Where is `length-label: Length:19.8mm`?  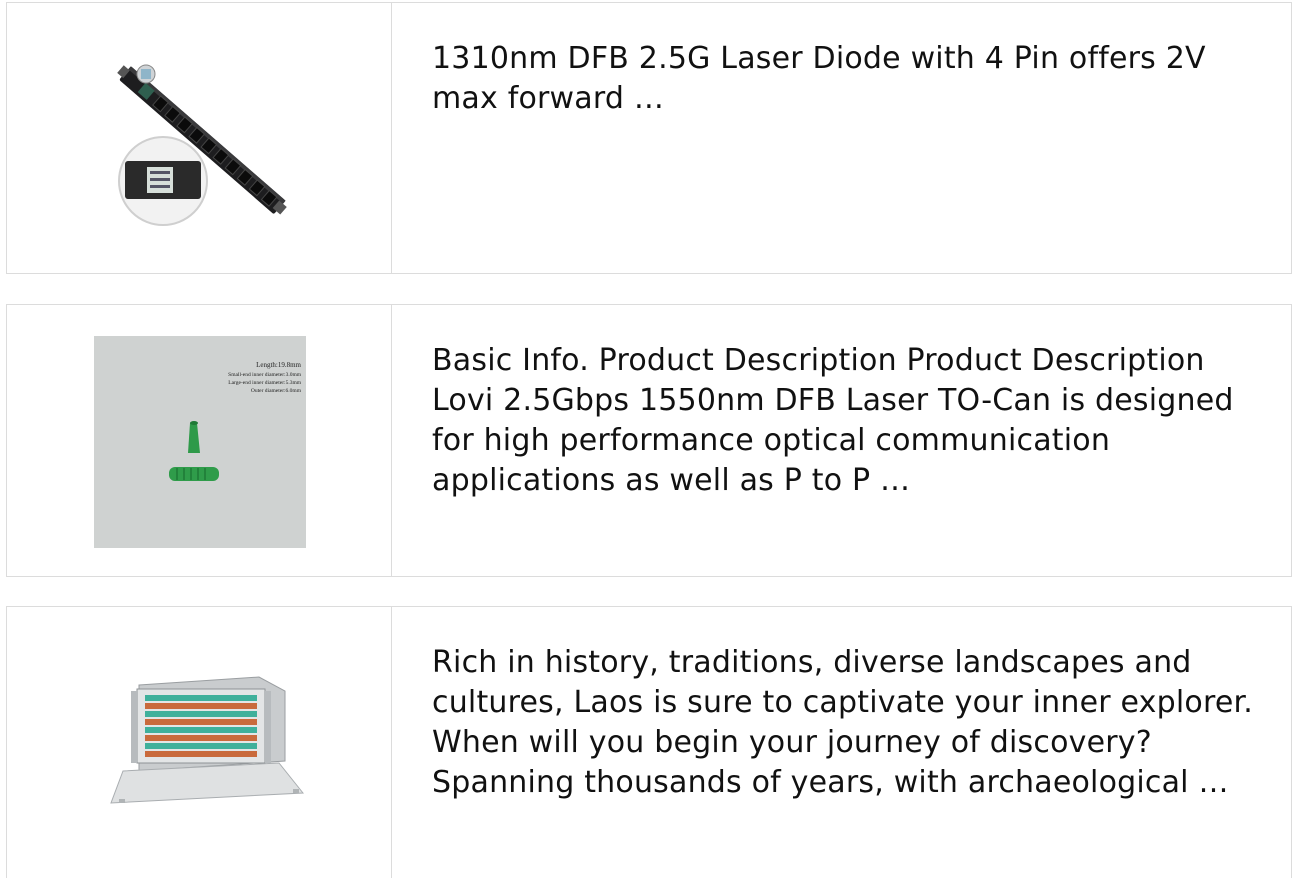 length-label: Length:19.8mm is located at coordinates (278, 365).